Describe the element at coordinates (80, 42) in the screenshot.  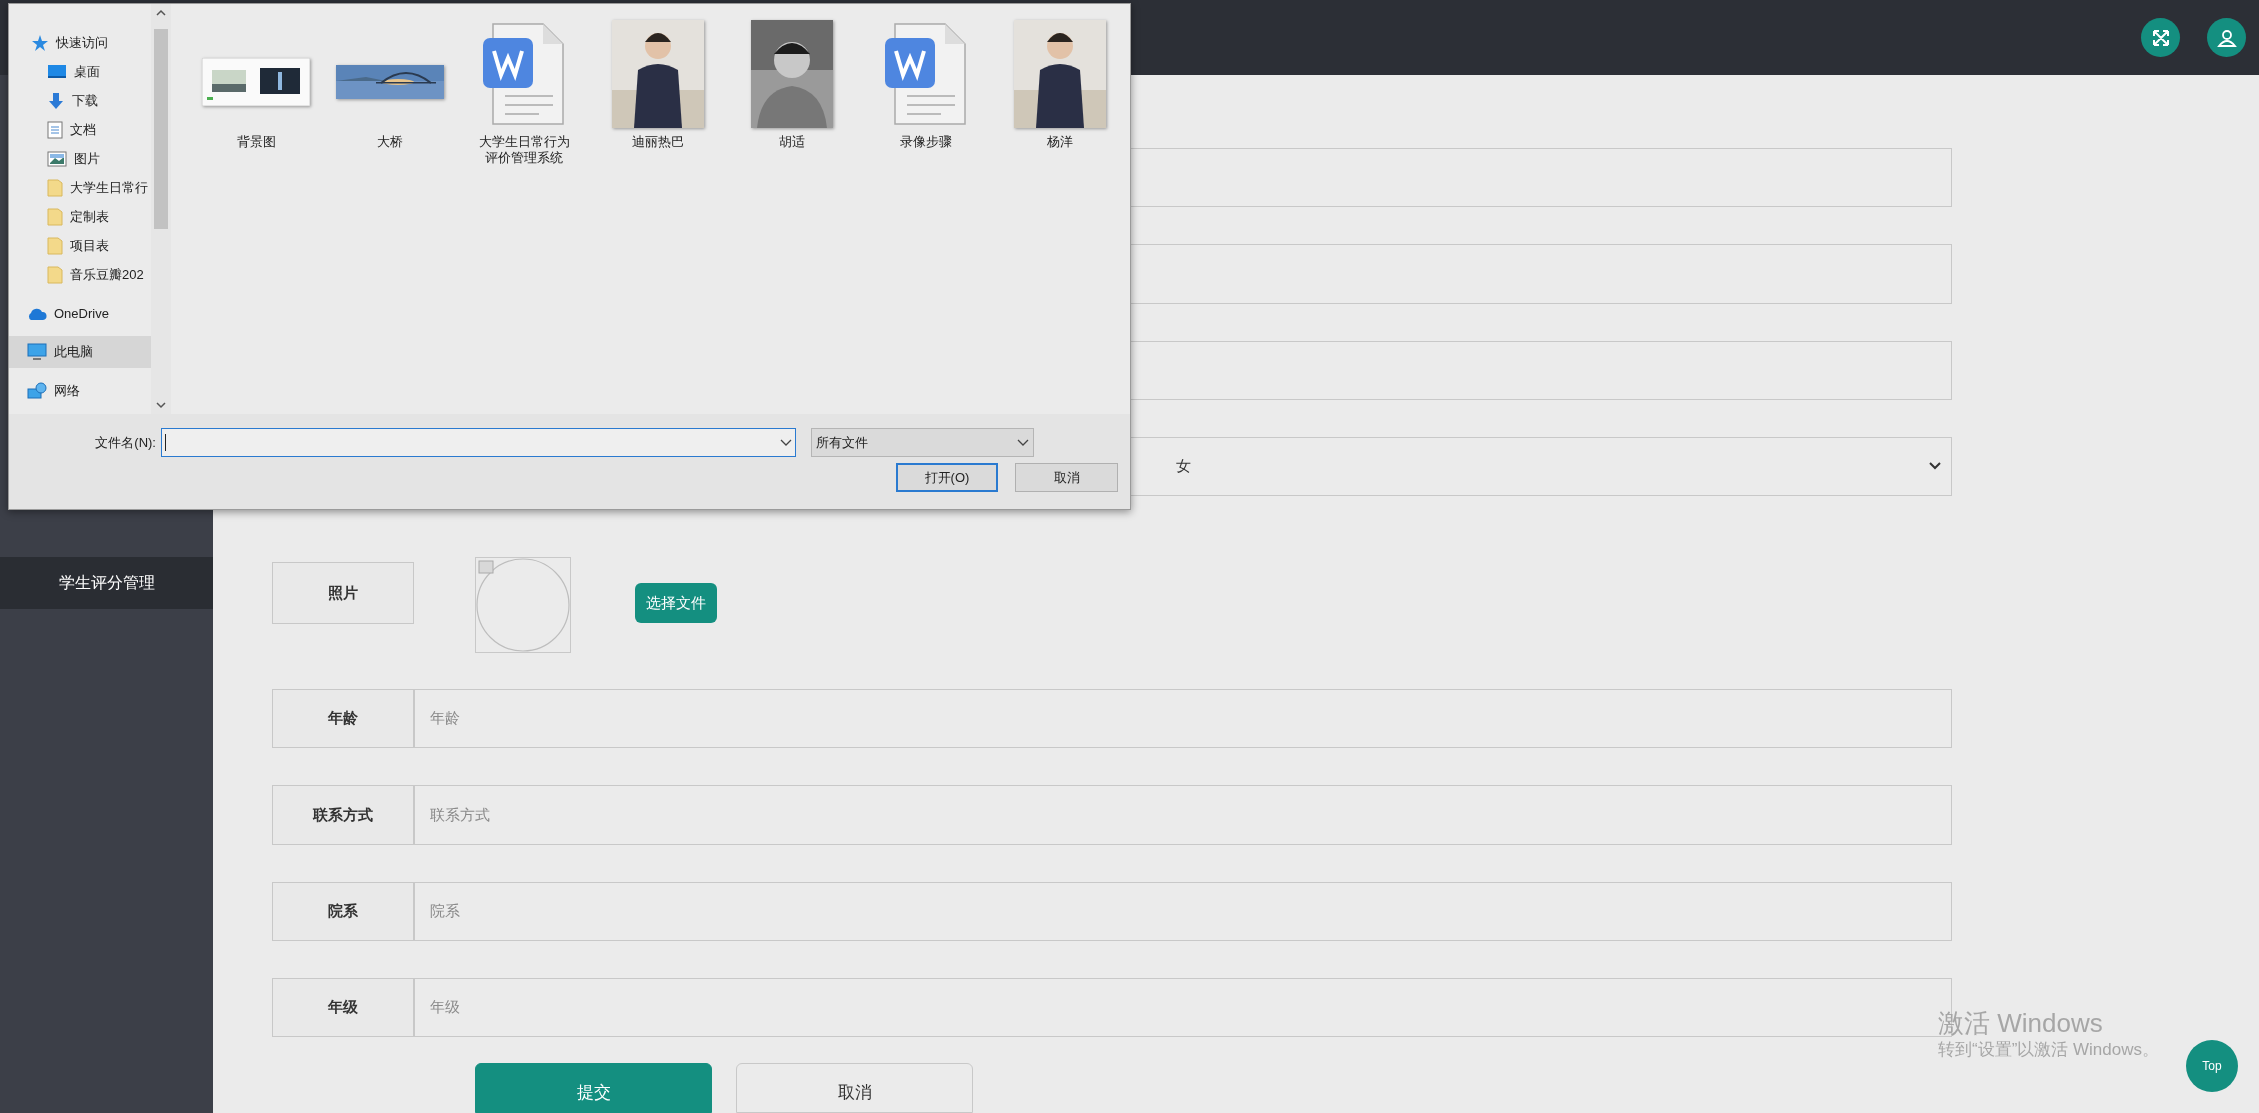
I see `nav-item: 快速访问` at that location.